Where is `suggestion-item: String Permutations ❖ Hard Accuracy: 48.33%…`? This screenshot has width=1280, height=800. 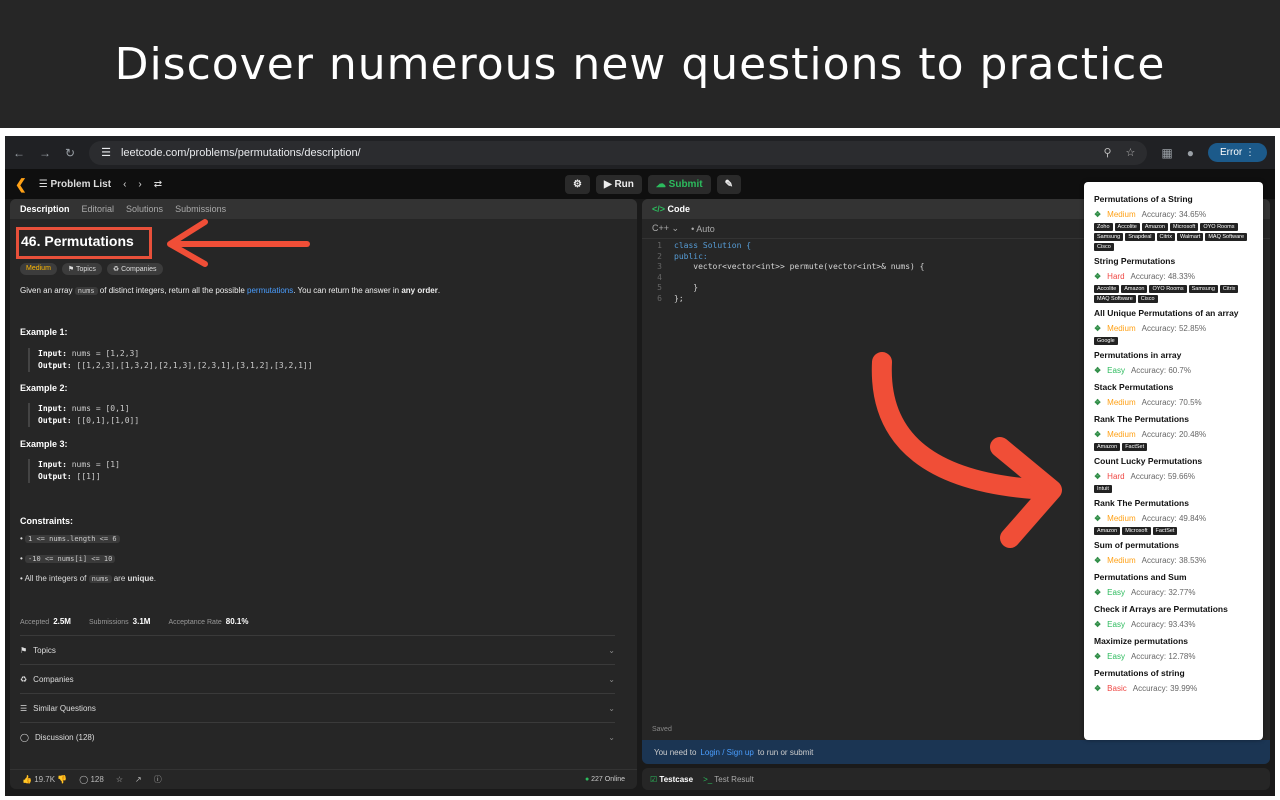 suggestion-item: String Permutations ❖ Hard Accuracy: 48.33%… is located at coordinates (1173, 278).